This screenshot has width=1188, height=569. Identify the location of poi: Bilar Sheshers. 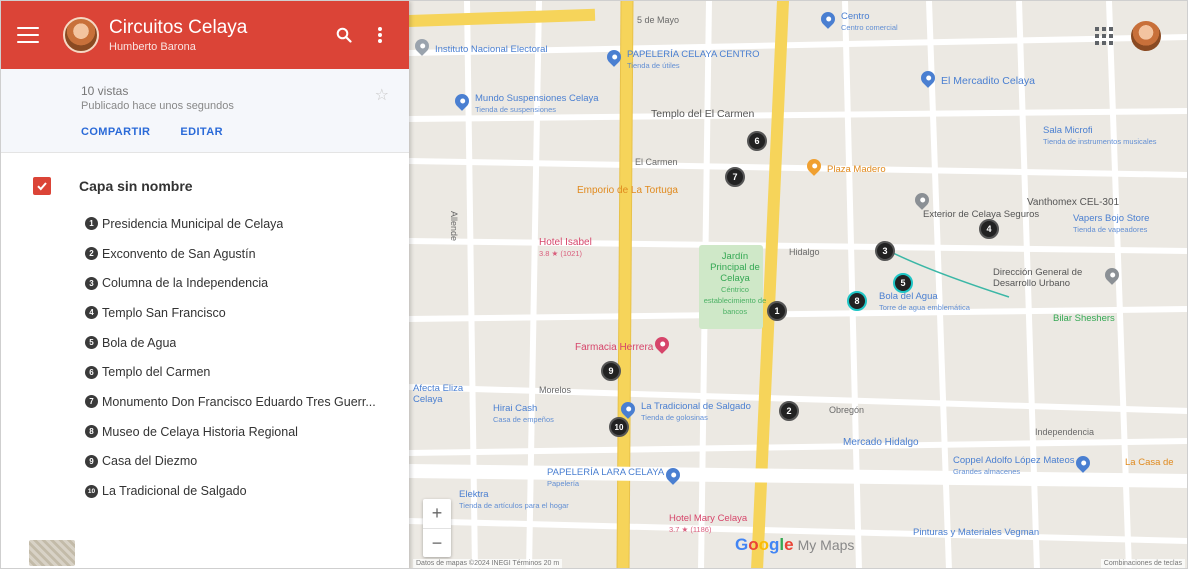
(1082, 318).